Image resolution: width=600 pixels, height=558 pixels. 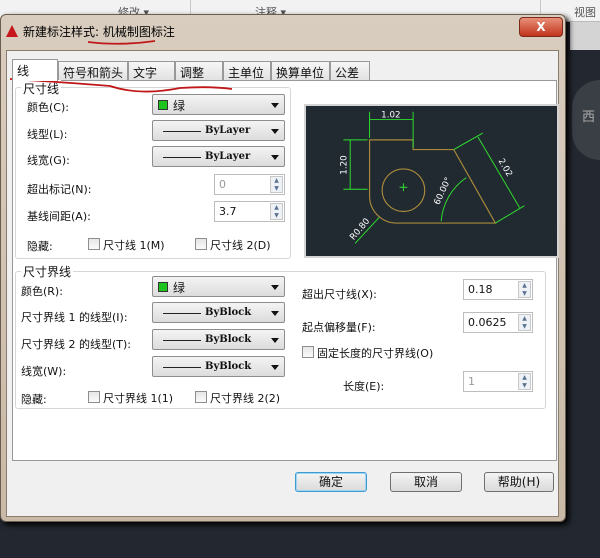 I want to click on tab-primary-units: 主单位, so click(x=247, y=70).